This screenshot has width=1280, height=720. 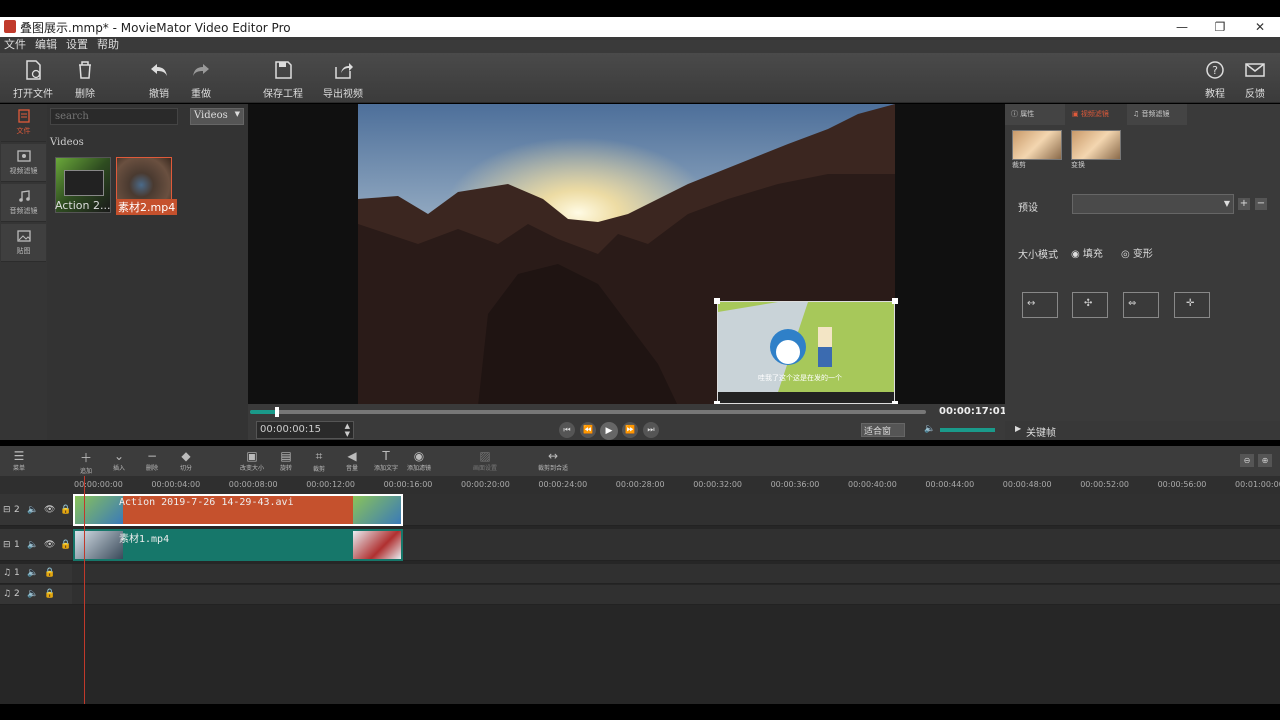 I want to click on rewind-button: ⏪, so click(x=588, y=430).